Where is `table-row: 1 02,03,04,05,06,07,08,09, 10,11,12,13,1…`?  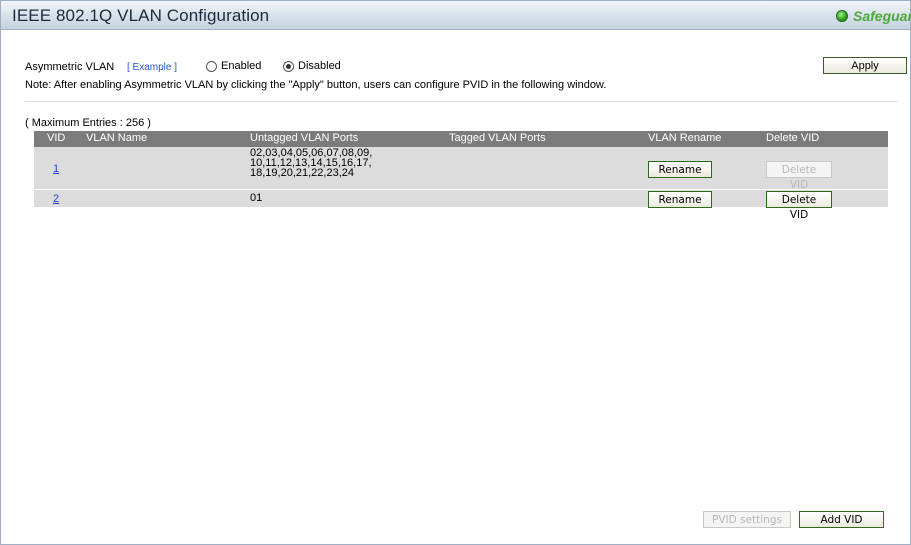 table-row: 1 02,03,04,05,06,07,08,09, 10,11,12,13,1… is located at coordinates (461, 169).